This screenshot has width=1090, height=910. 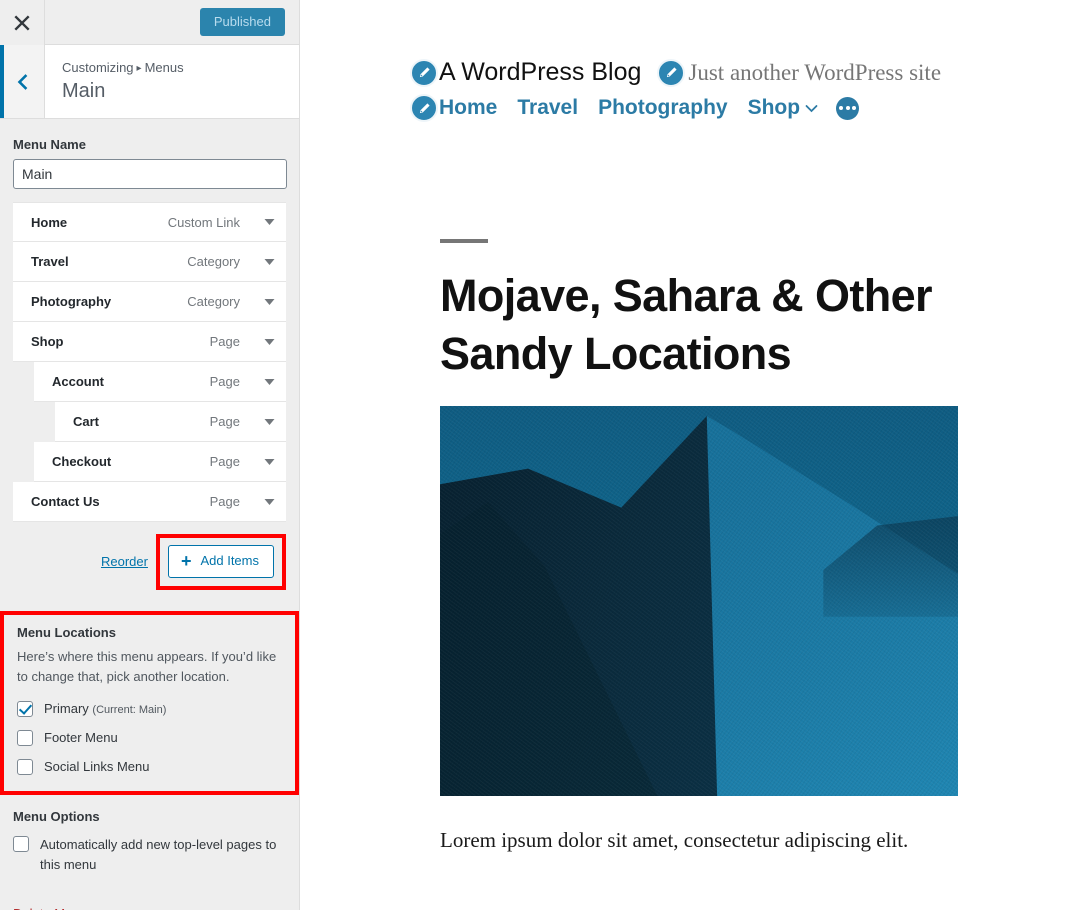 What do you see at coordinates (84, 91) in the screenshot?
I see `page-title: Main` at bounding box center [84, 91].